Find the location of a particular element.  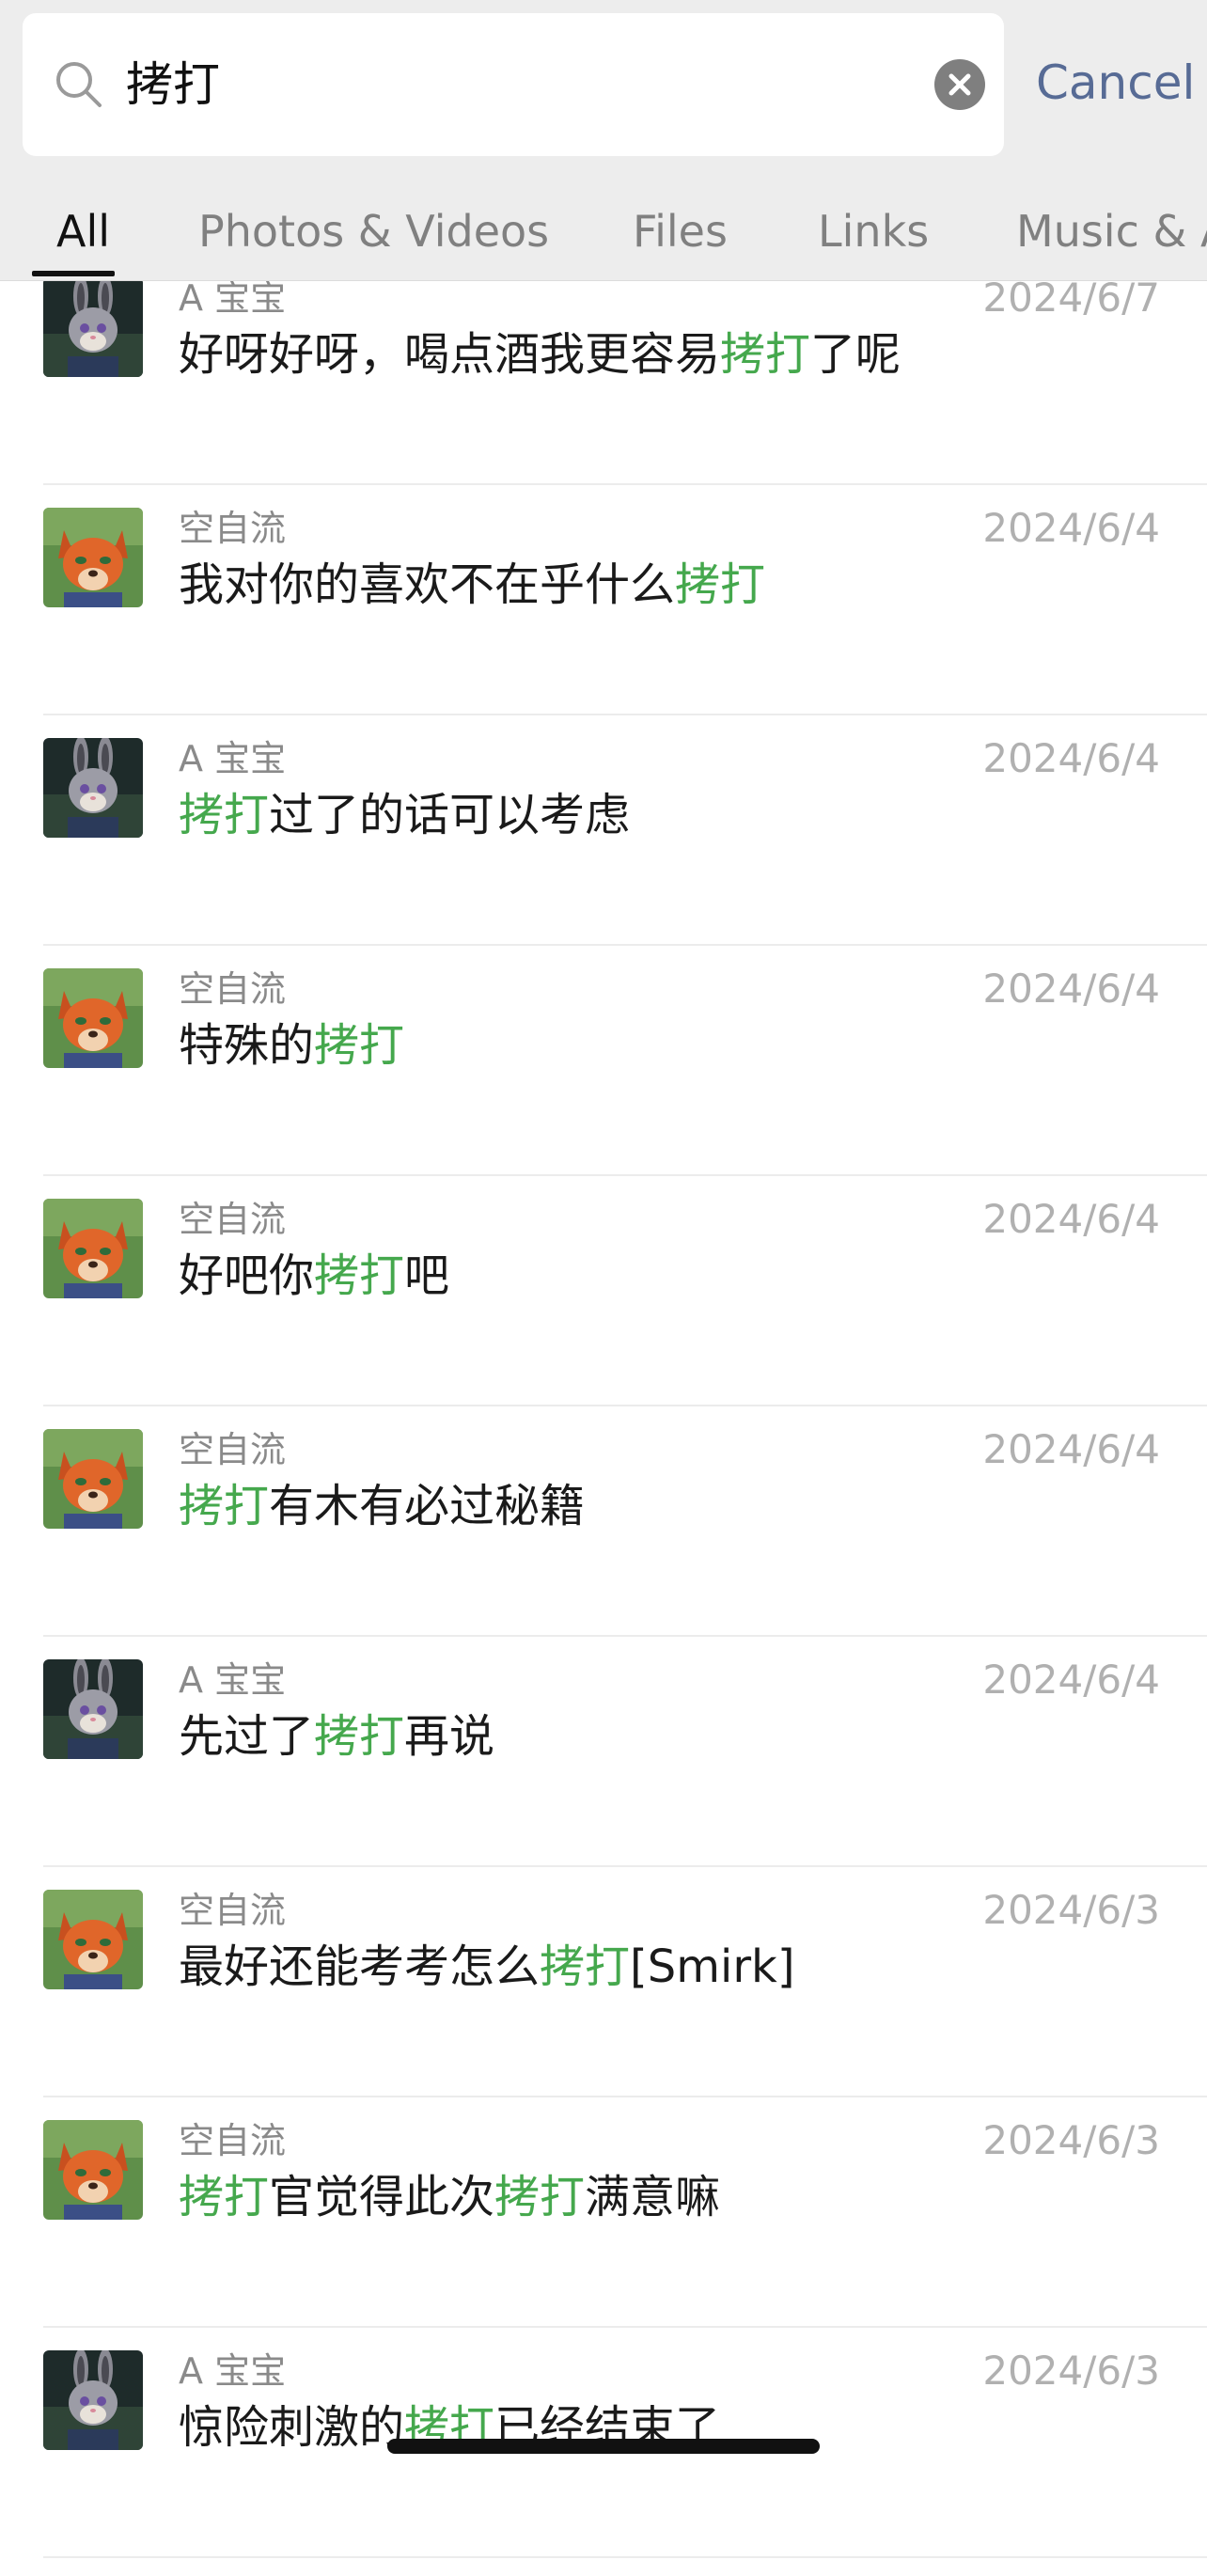

search-icon is located at coordinates (79, 85).